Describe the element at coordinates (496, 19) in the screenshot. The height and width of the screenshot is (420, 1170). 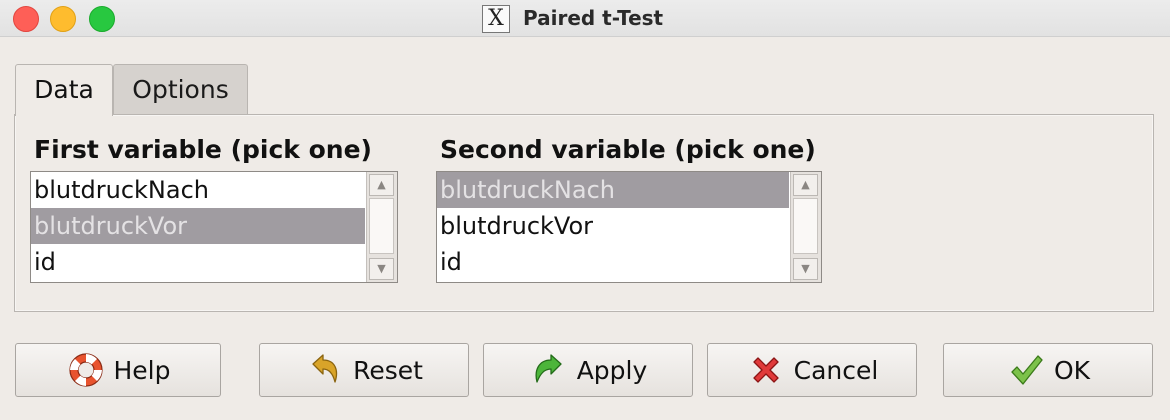
I see `x11-app-icon: X` at that location.